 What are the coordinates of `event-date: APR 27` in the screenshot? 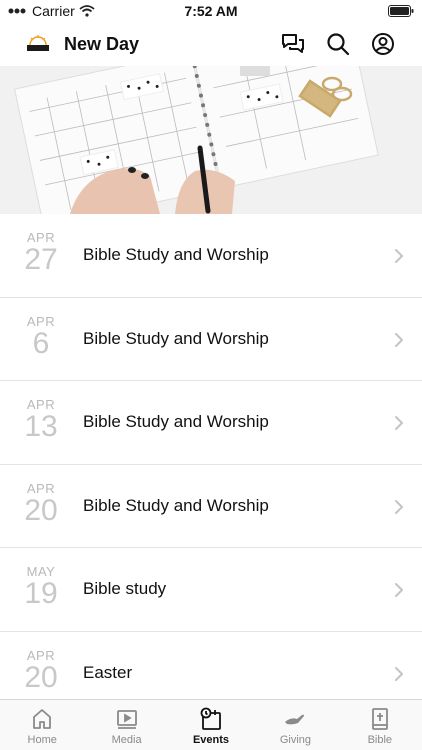 It's located at (41, 253).